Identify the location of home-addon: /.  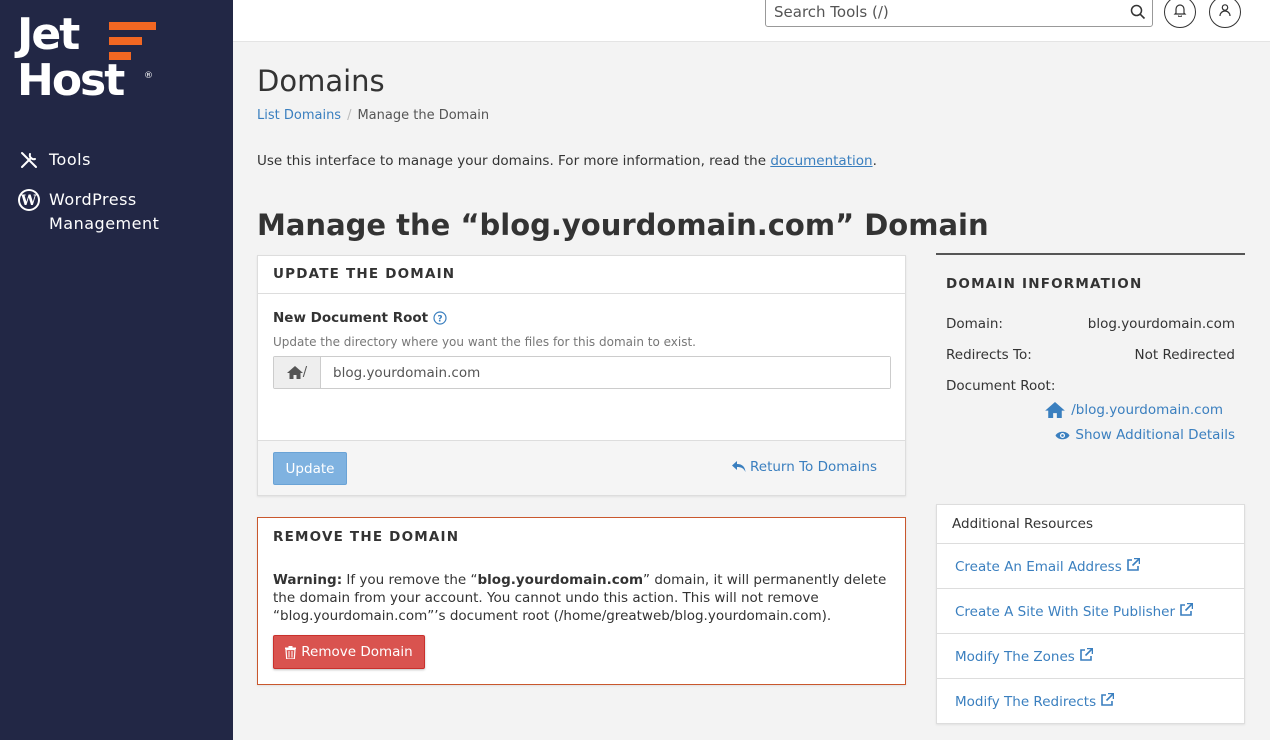
(297, 372).